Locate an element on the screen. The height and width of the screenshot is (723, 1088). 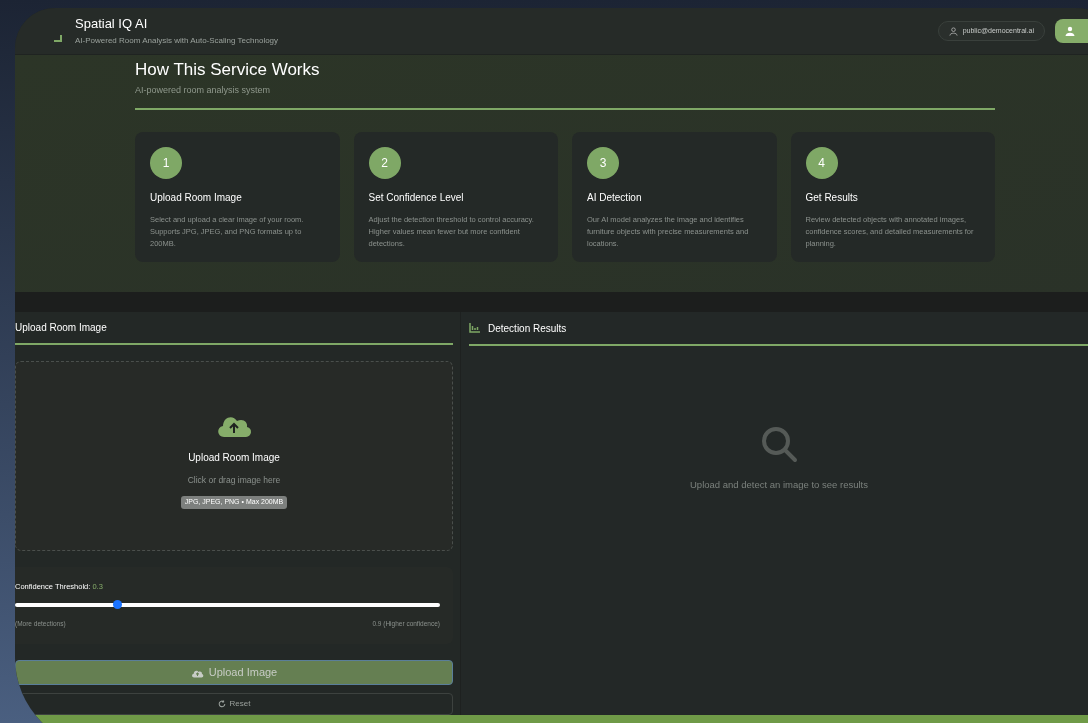
empty-state-text: Upload and detect an image to see results is located at coordinates (779, 485).